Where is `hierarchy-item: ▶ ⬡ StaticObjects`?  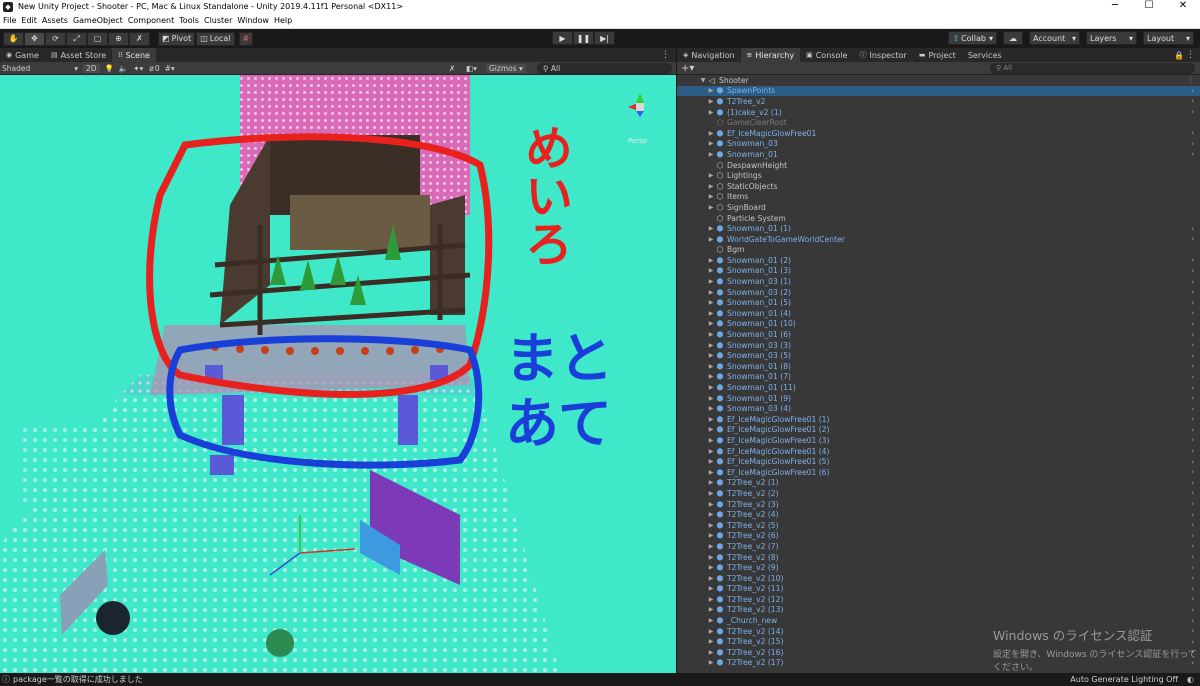 hierarchy-item: ▶ ⬡ StaticObjects is located at coordinates (938, 186).